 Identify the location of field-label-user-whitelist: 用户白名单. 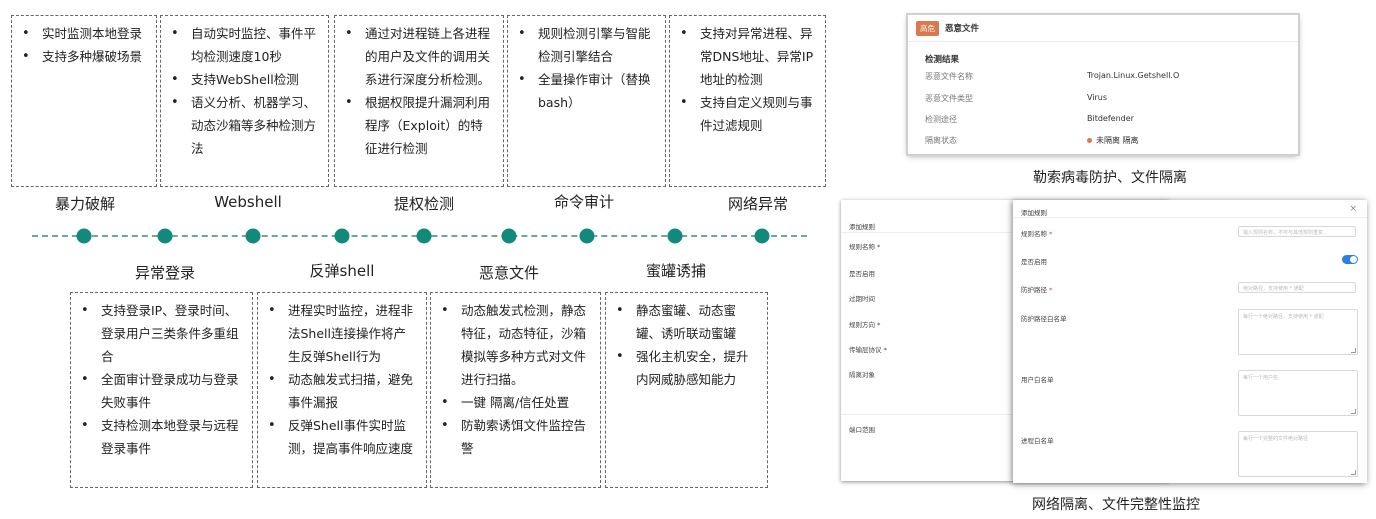
(1037, 380).